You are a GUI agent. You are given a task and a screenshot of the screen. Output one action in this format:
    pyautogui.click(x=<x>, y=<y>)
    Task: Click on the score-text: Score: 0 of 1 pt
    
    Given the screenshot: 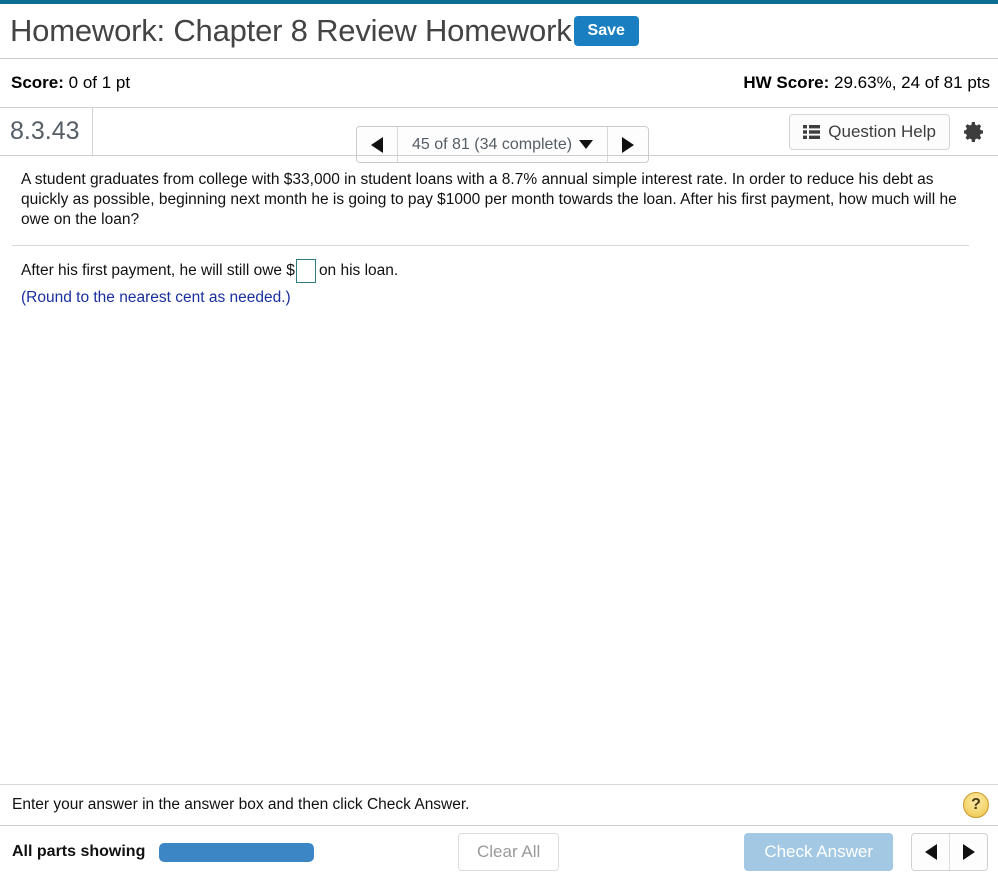 What is the action you would take?
    pyautogui.click(x=65, y=83)
    